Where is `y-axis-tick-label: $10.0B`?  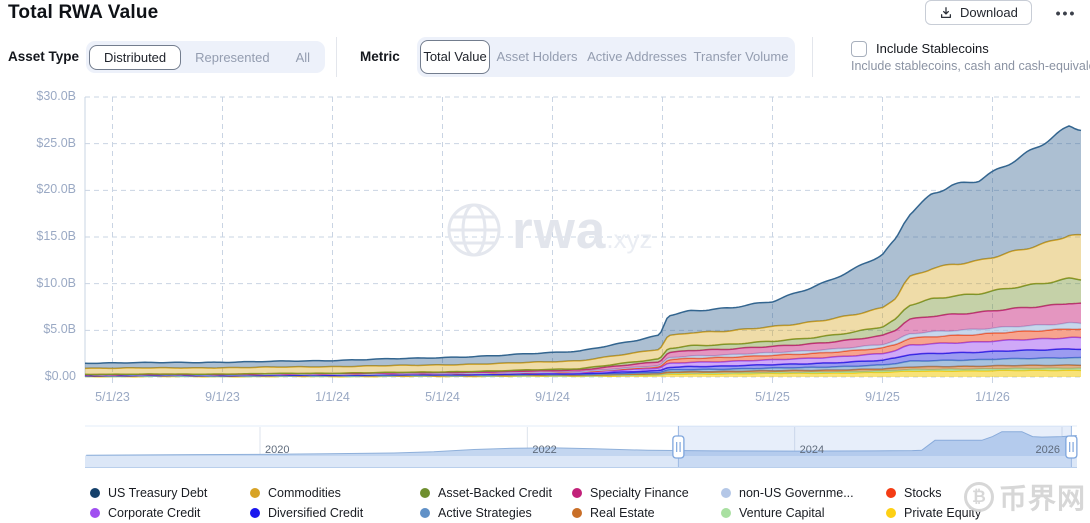 y-axis-tick-label: $10.0B is located at coordinates (56, 282).